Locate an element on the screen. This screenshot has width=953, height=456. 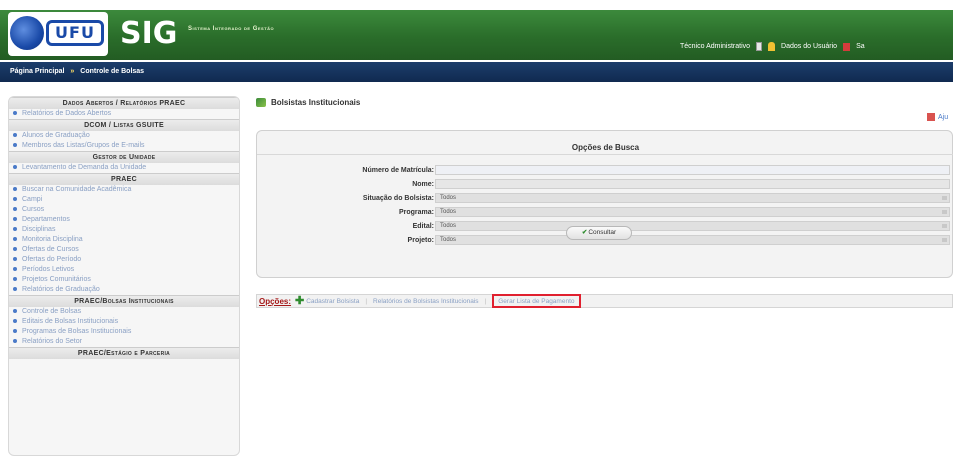
sidebar-item: Editais de Bolsas Institucionais is located at coordinates (124, 322).